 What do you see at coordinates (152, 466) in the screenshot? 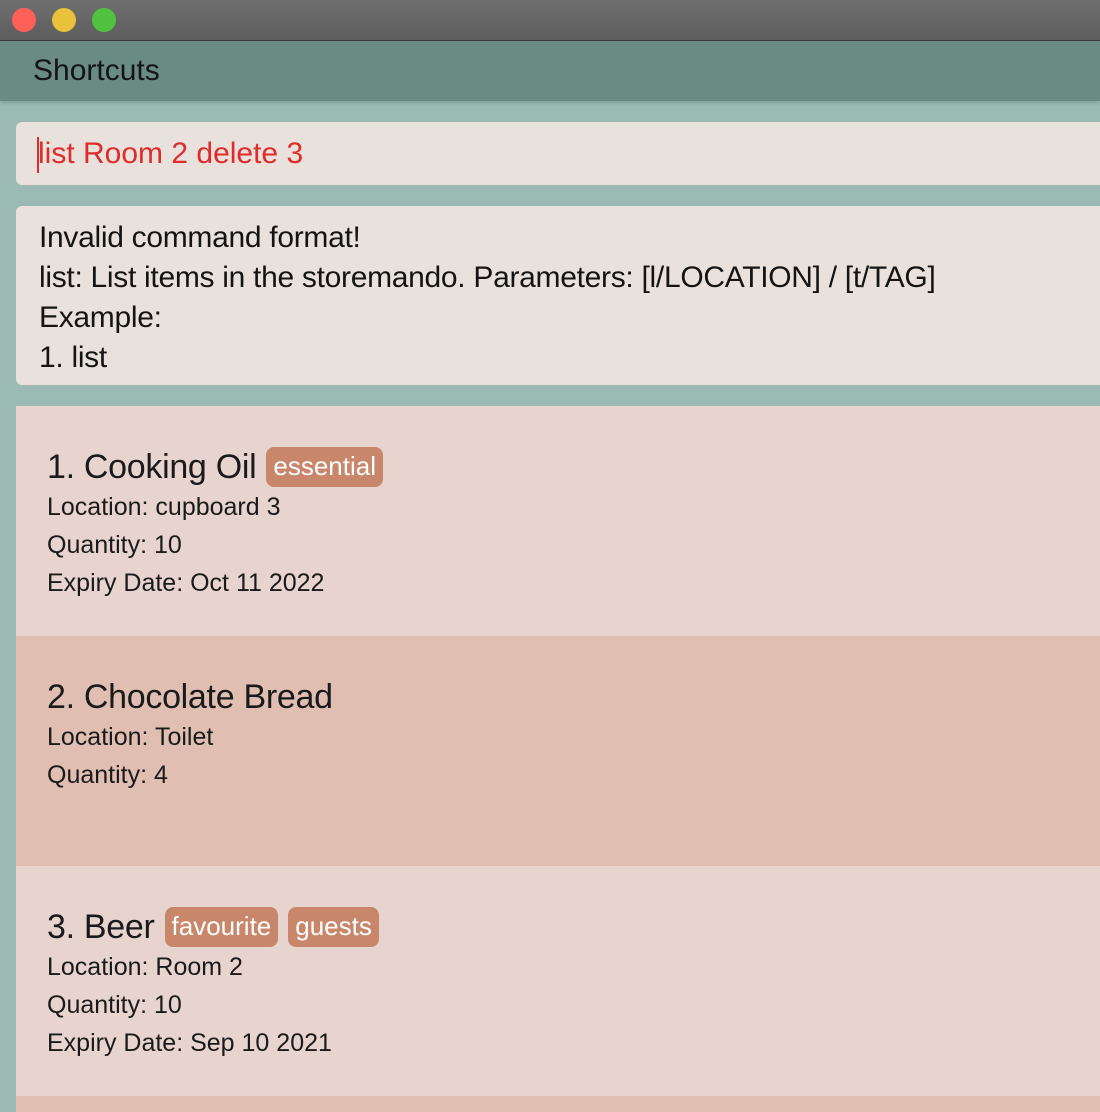
I see `item-title: 1. Cooking Oil` at bounding box center [152, 466].